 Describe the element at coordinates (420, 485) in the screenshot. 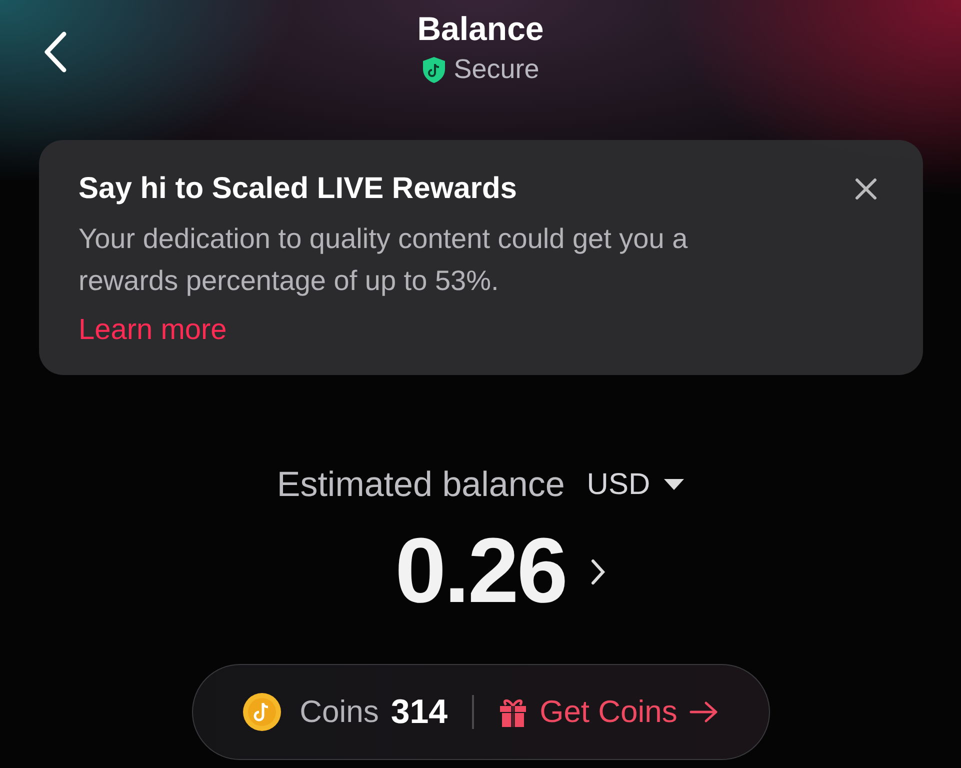

I see `balance-label: Estimated balance` at that location.